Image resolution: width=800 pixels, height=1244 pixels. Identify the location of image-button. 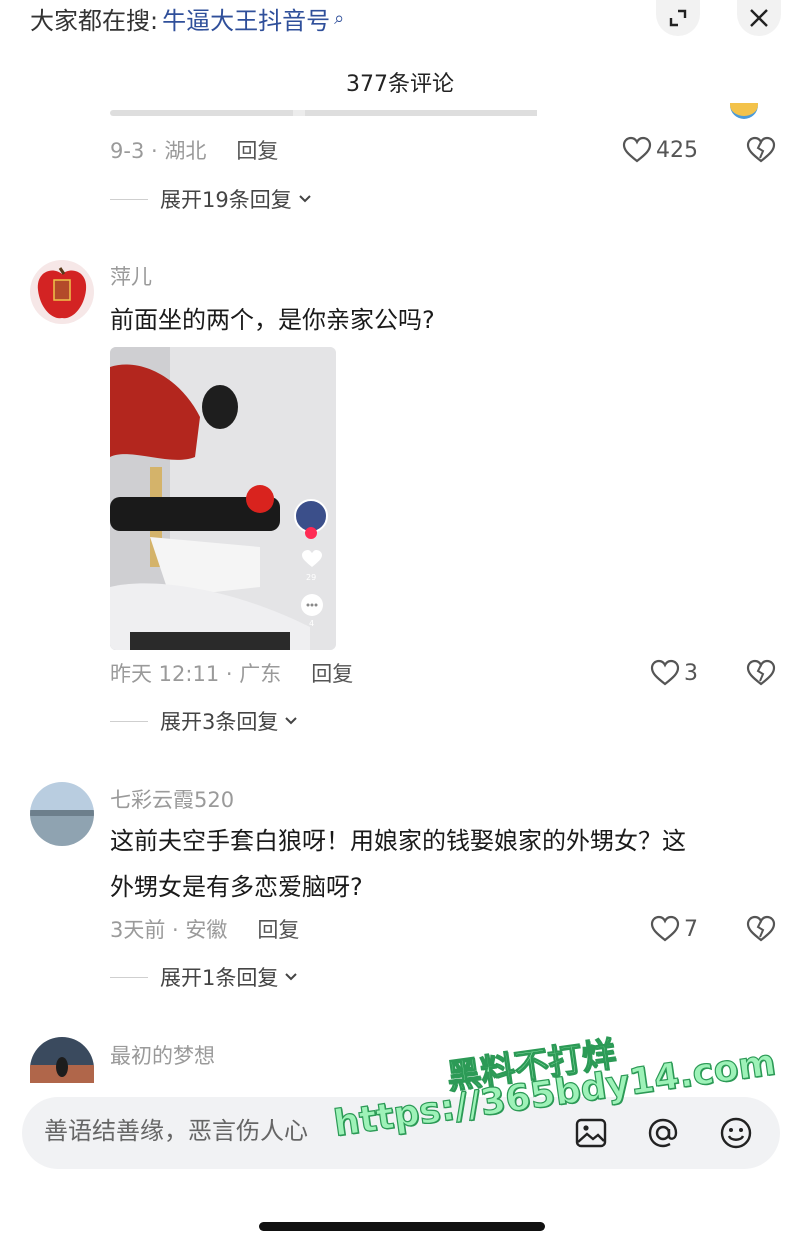
(591, 1133).